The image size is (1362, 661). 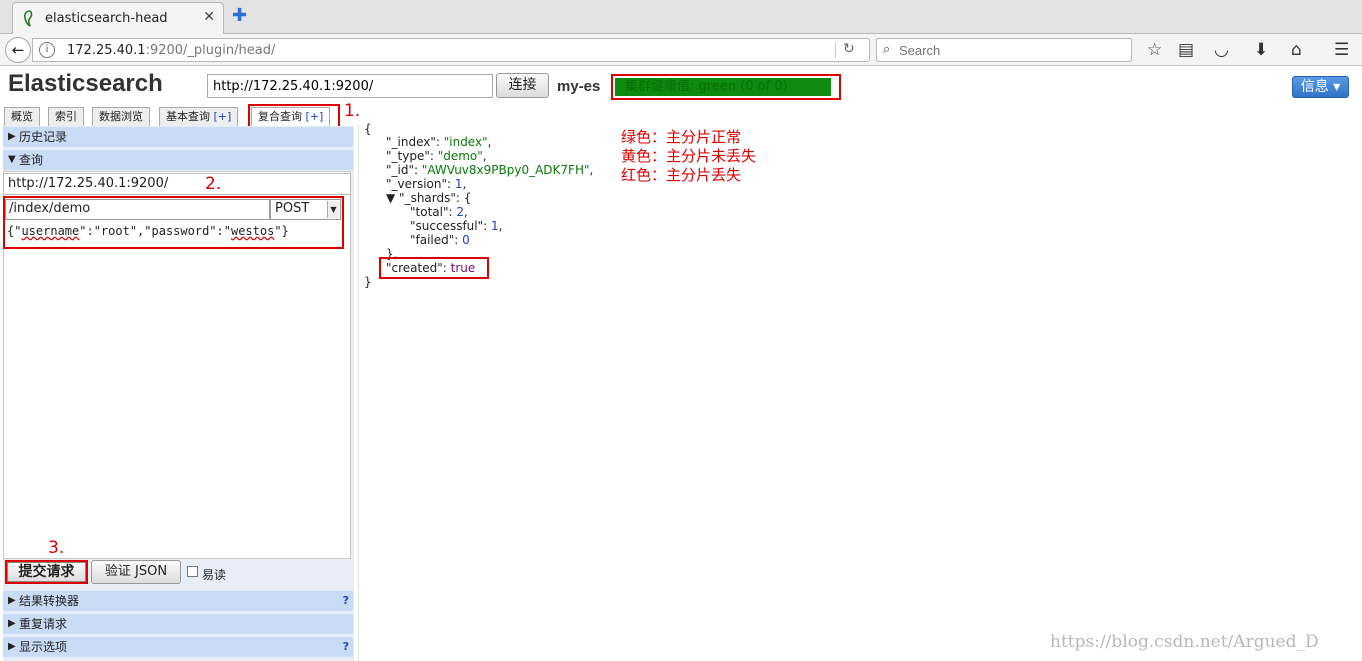 I want to click on connect-button: 连接, so click(x=522, y=85).